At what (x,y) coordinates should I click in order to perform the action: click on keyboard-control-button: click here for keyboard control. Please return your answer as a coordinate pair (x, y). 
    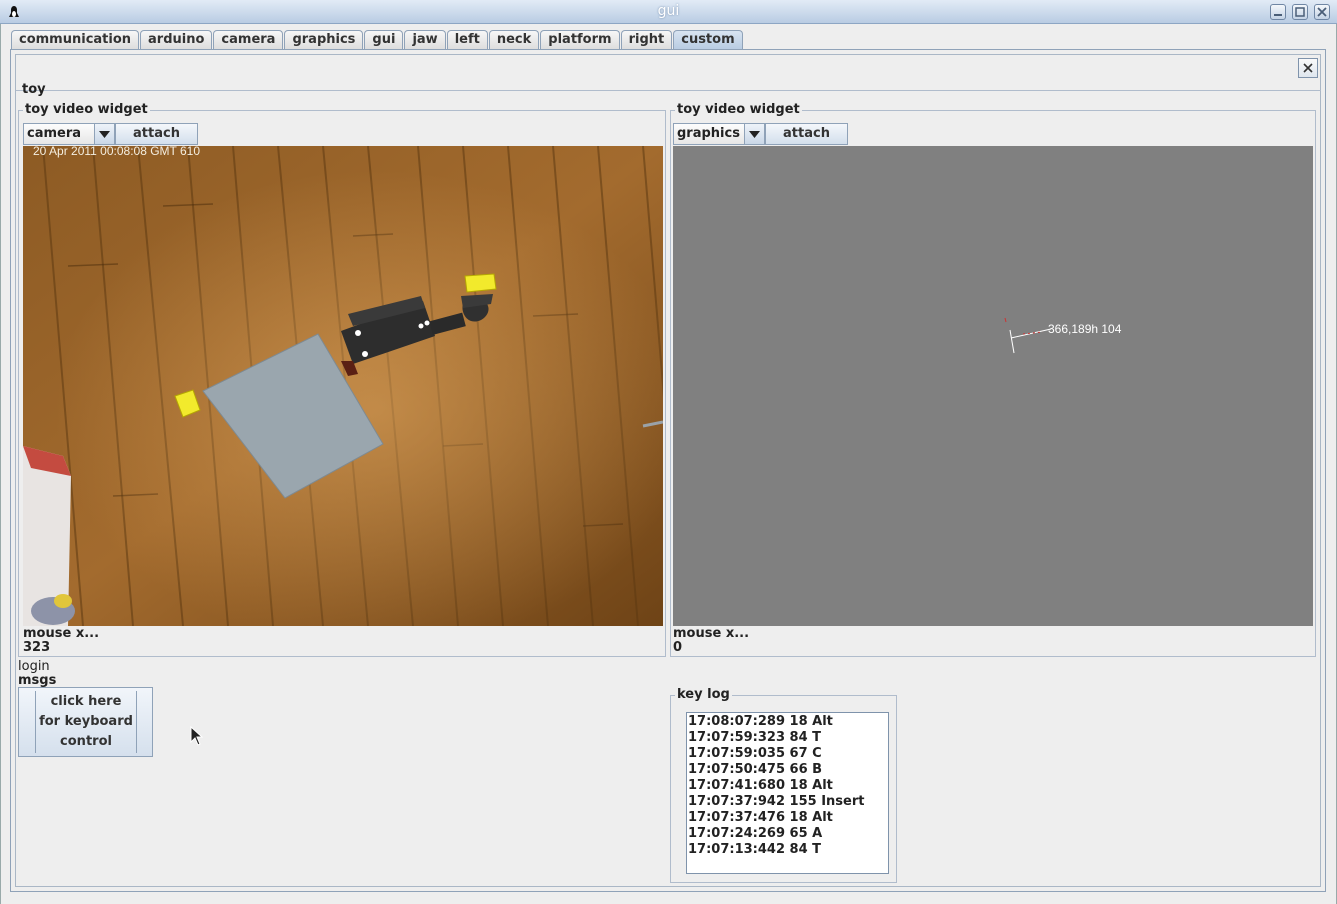
    Looking at the image, I should click on (86, 722).